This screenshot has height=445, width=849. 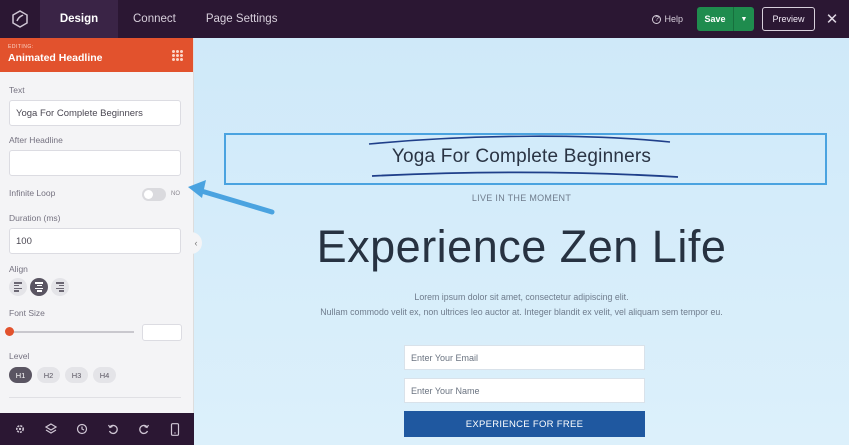 I want to click on drag-grid-icon, so click(x=177, y=55).